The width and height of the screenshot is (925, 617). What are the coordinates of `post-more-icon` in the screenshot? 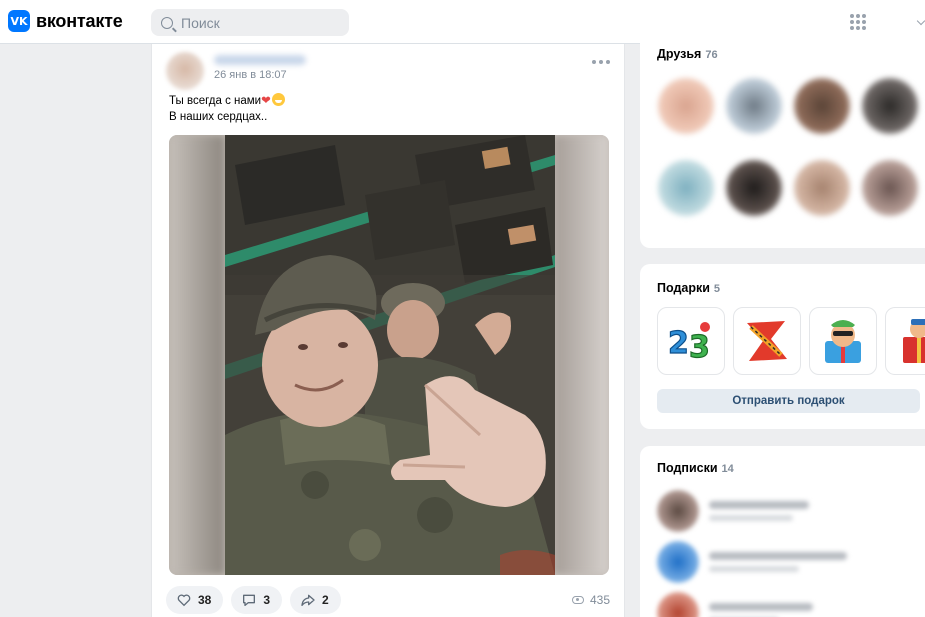 It's located at (601, 62).